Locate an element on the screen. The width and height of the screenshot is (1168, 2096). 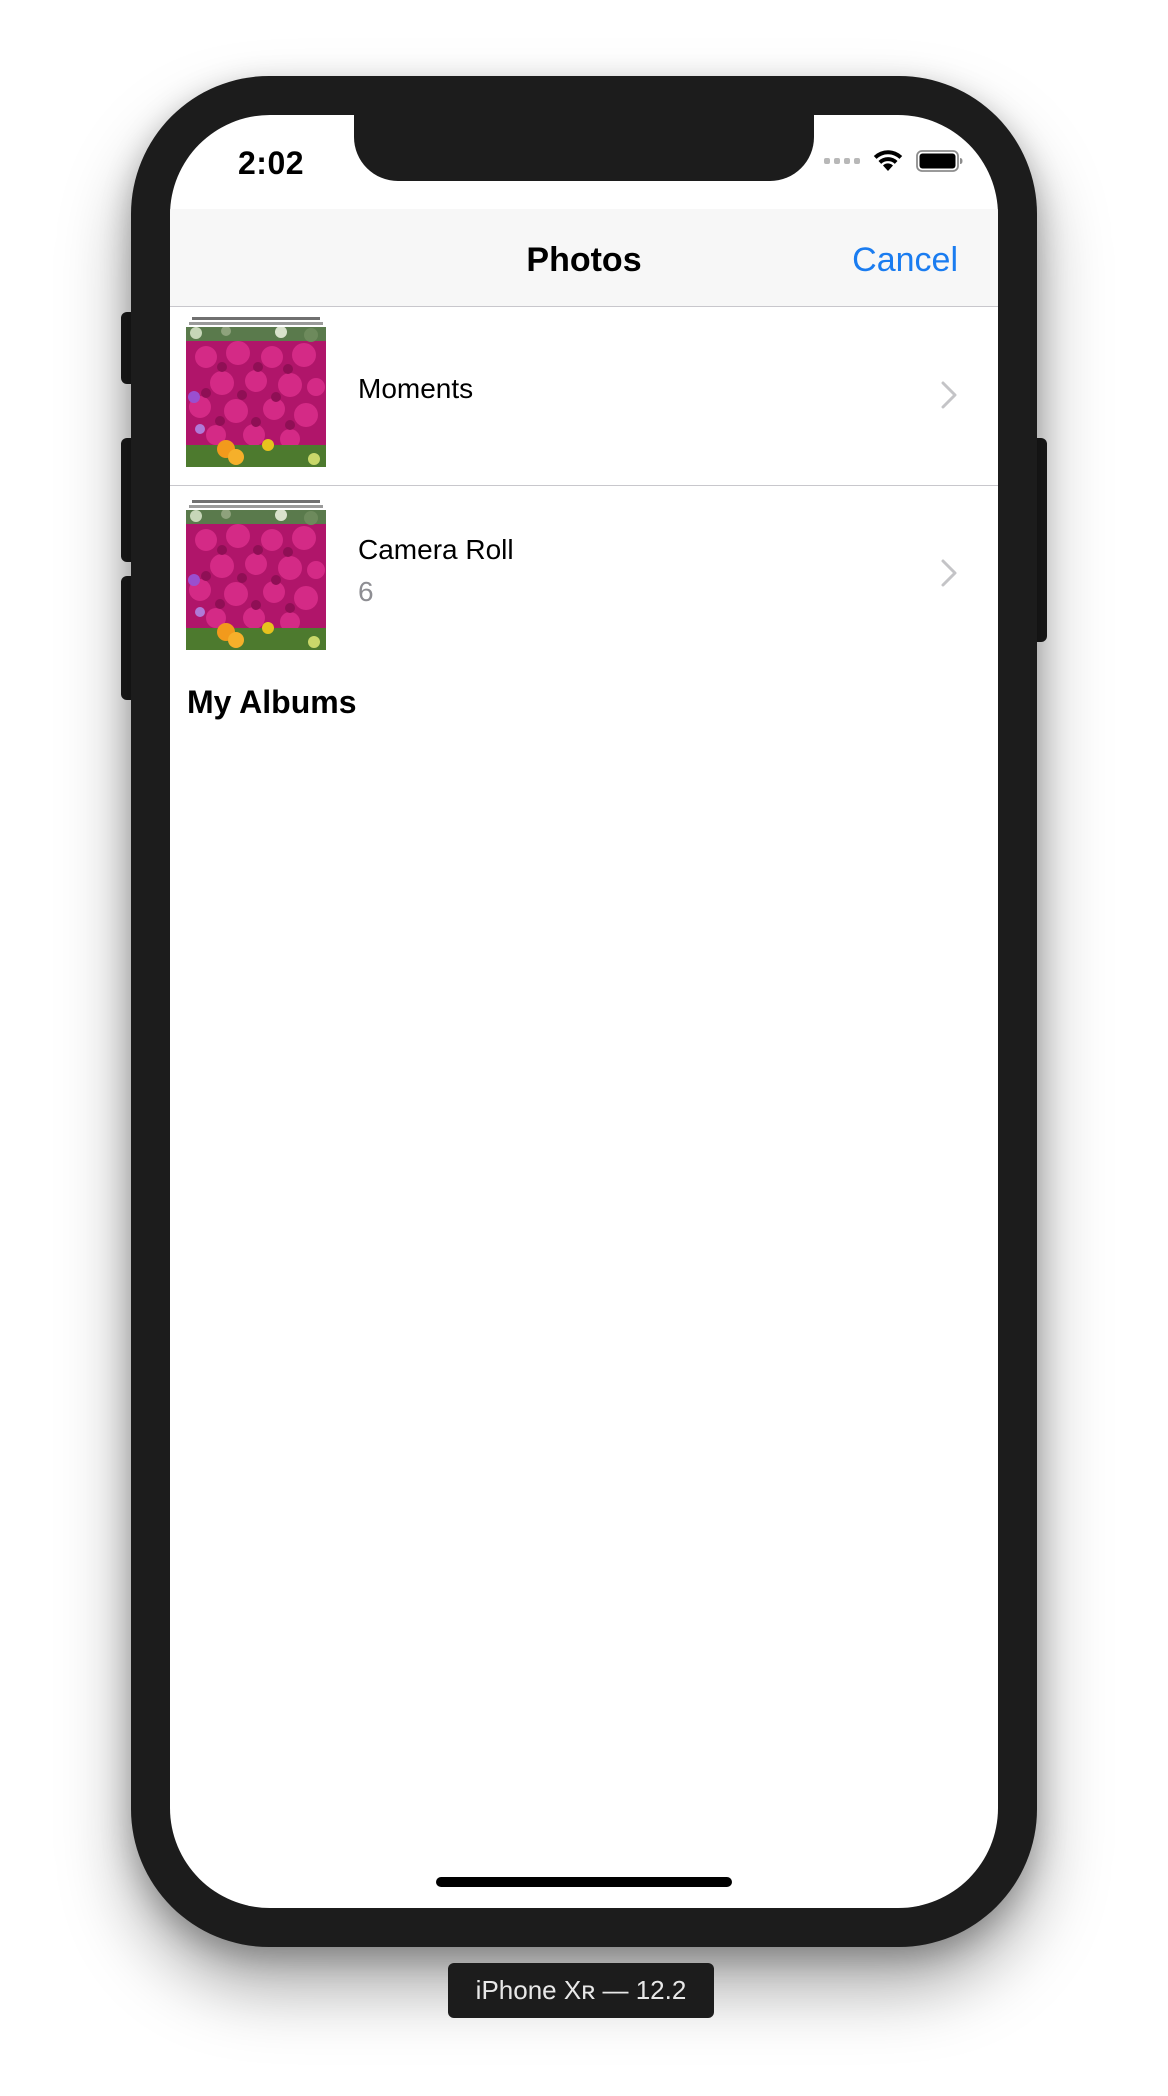
section-header-my-albums: My Albums is located at coordinates (272, 702).